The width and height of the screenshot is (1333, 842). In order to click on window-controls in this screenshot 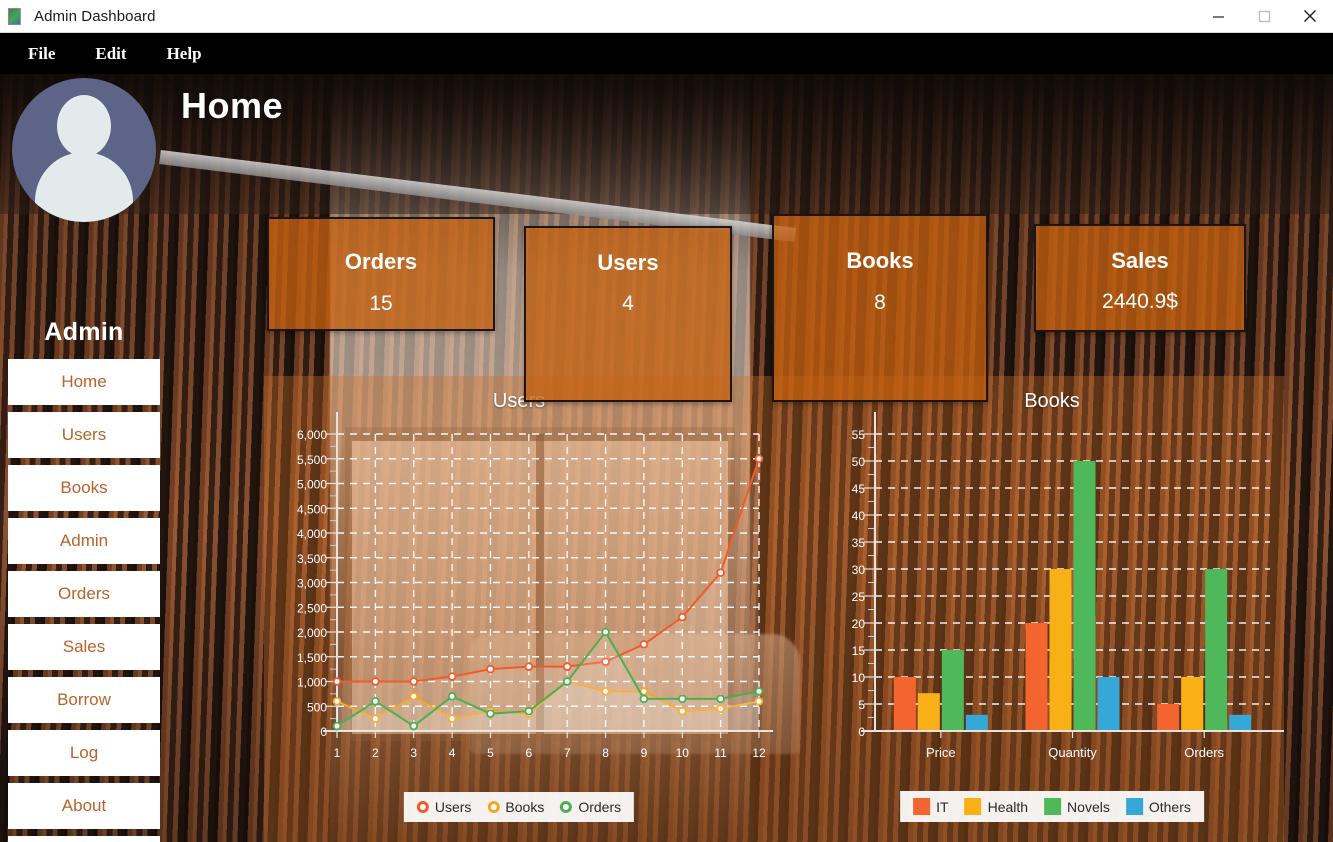, I will do `click(1264, 16)`.